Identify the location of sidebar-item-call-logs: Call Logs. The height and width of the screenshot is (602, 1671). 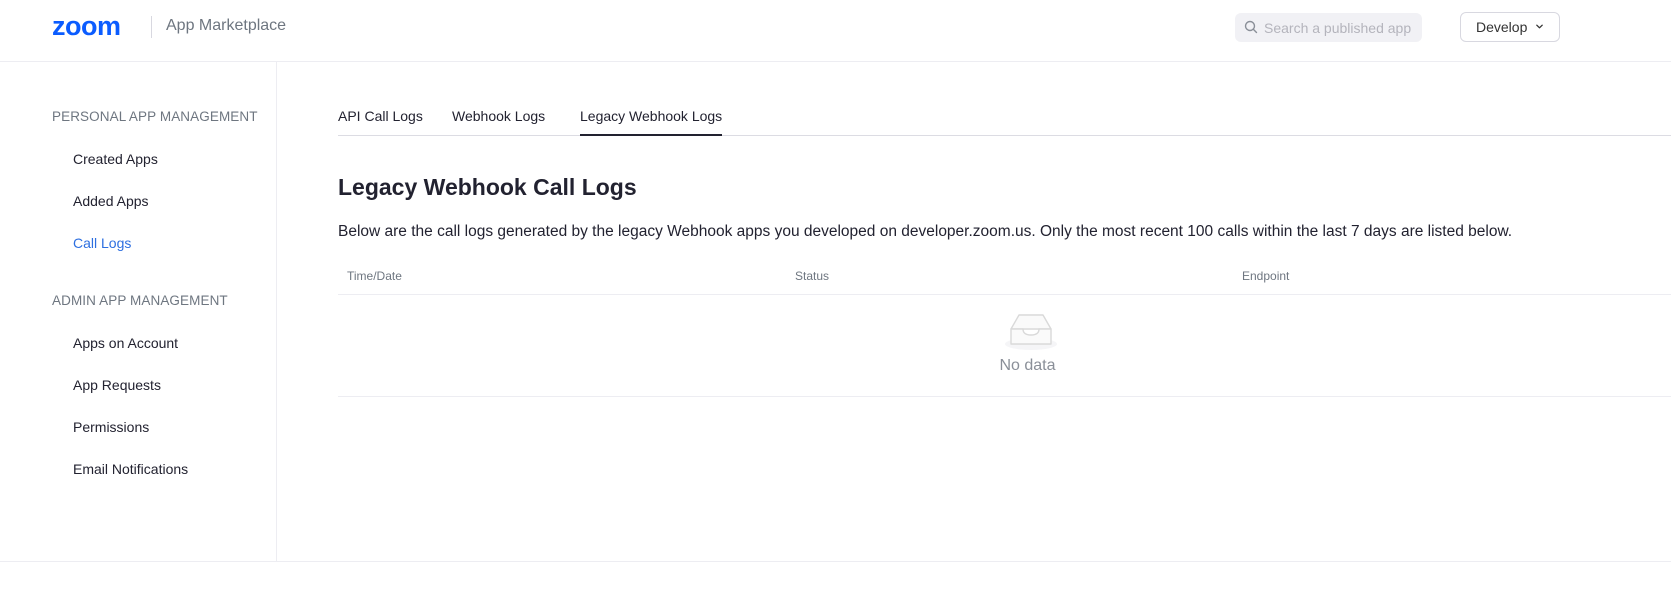
(102, 243).